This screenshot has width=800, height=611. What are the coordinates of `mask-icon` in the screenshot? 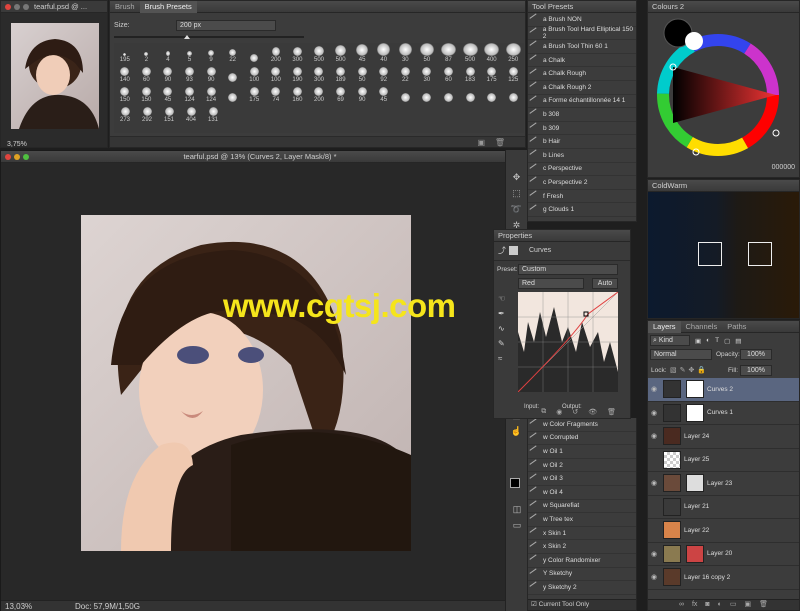 It's located at (513, 250).